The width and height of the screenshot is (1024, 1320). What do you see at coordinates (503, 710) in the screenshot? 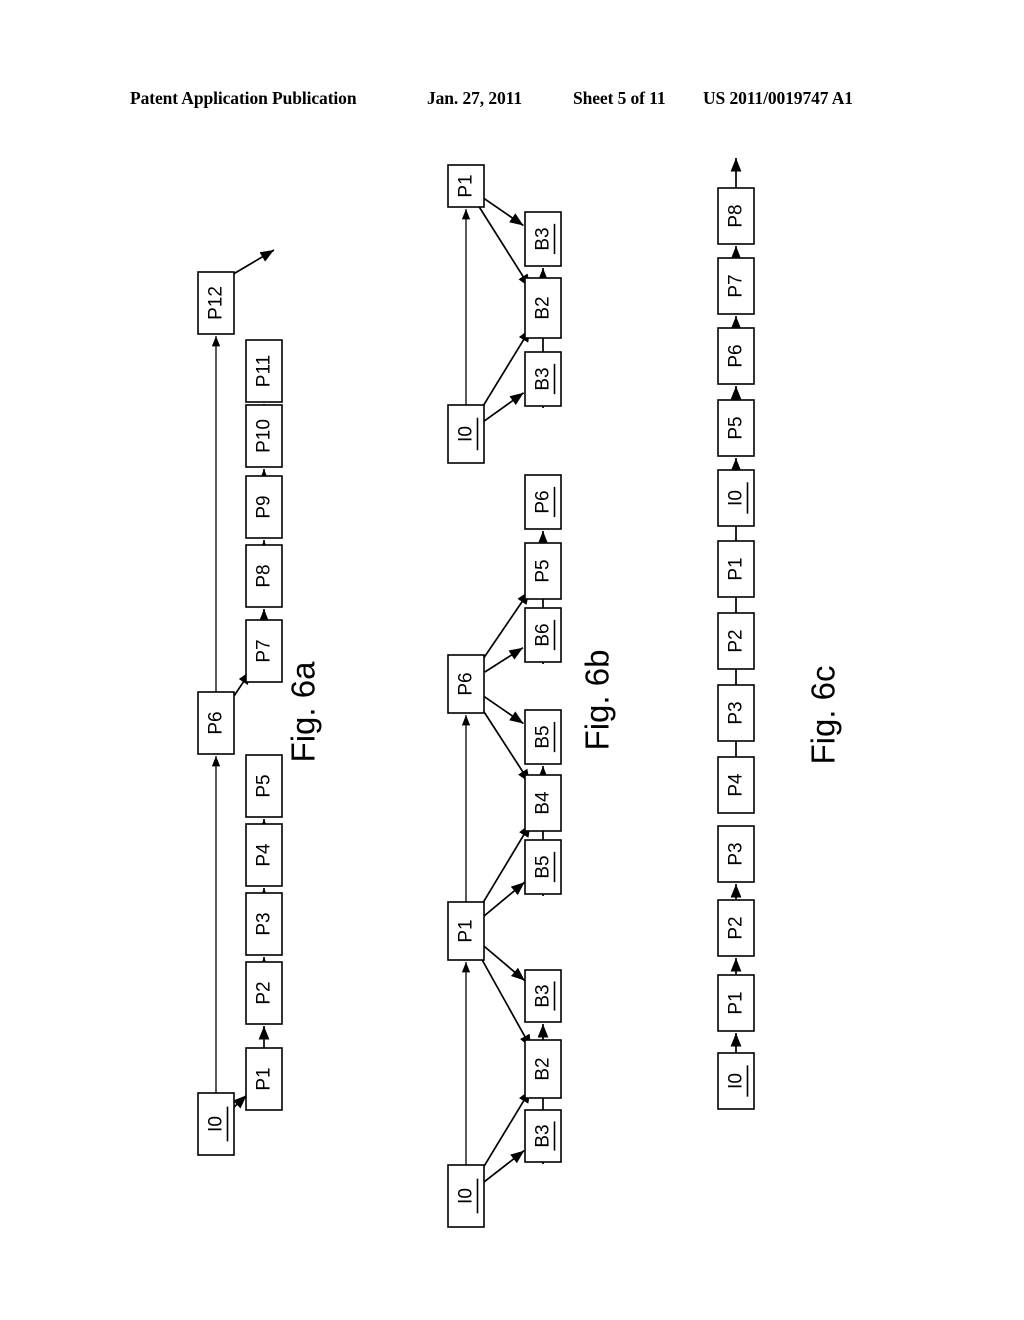
I see `edge-b_P6_mid-to-b_B5_up` at bounding box center [503, 710].